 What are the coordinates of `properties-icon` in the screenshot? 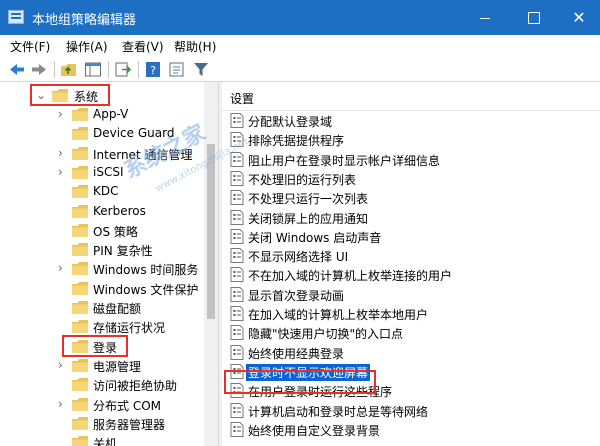 It's located at (177, 69).